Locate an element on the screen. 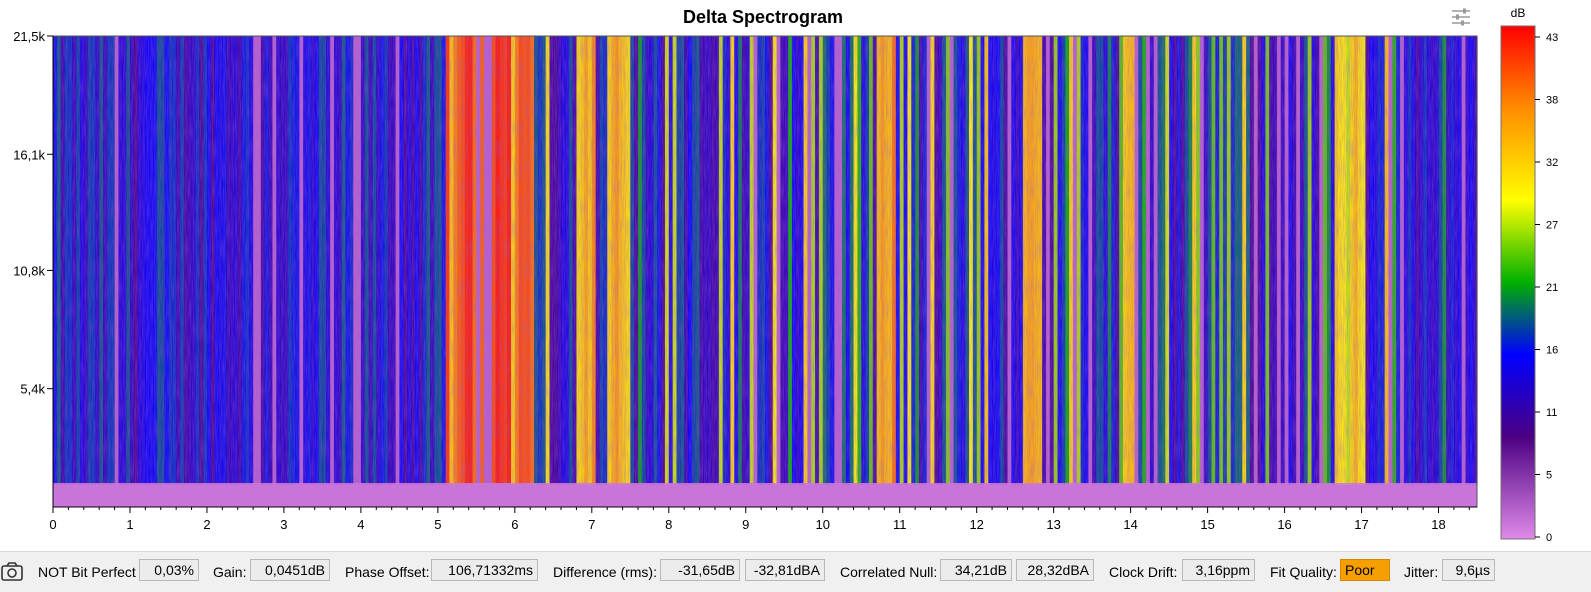 The width and height of the screenshot is (1591, 592). correlated-null-db-value: 34,21dB is located at coordinates (976, 570).